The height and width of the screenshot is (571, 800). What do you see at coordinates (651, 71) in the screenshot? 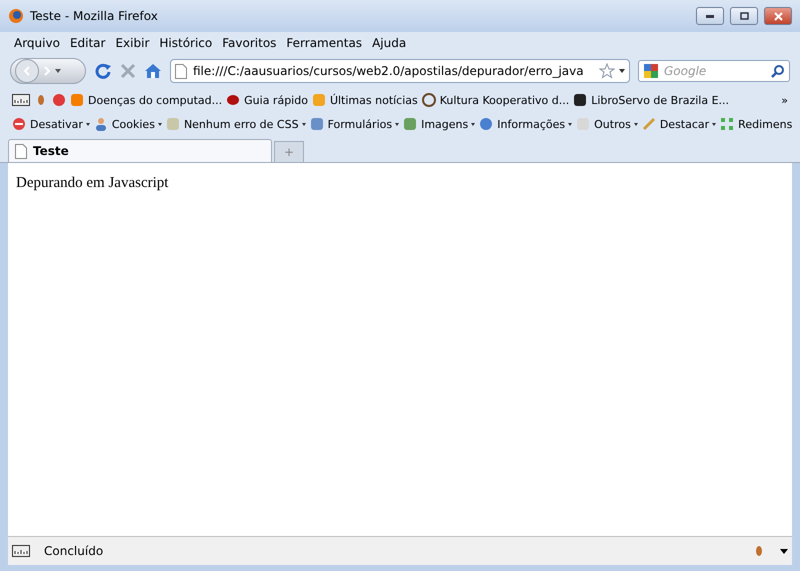
I see `search-engine-icon` at bounding box center [651, 71].